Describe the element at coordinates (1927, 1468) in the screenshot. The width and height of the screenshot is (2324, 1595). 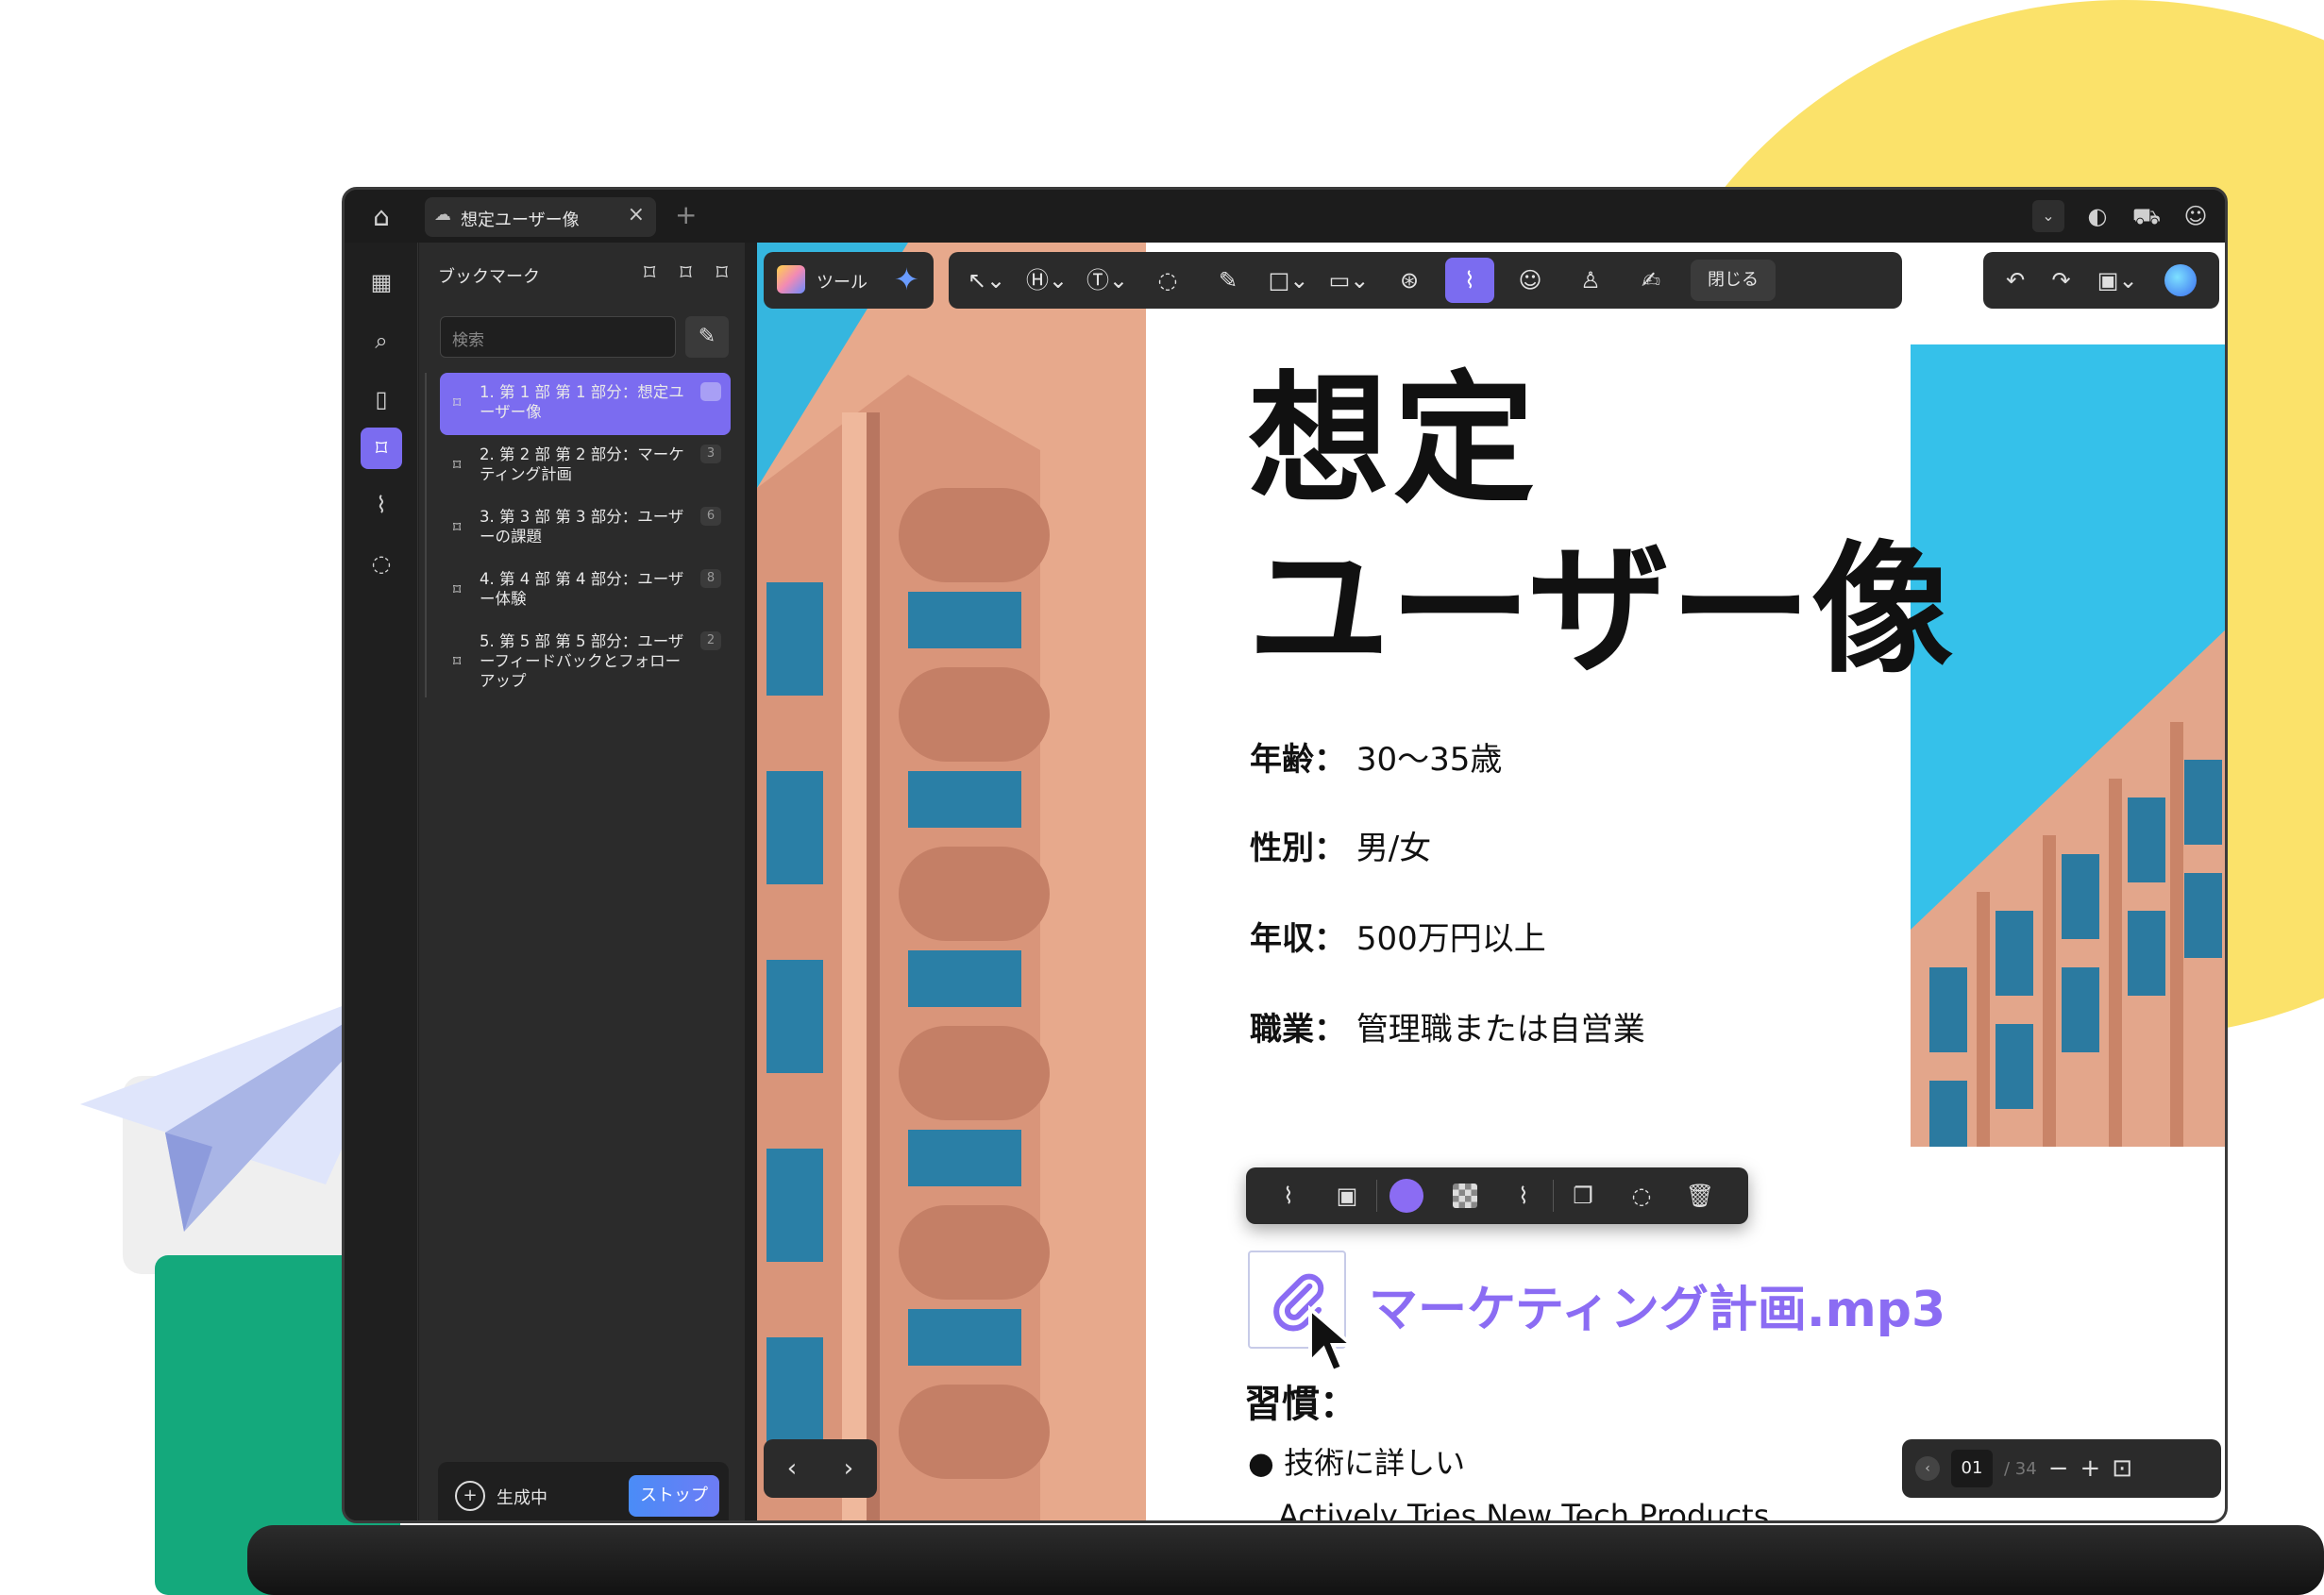
I see `chevron-left-icon: ‹` at that location.